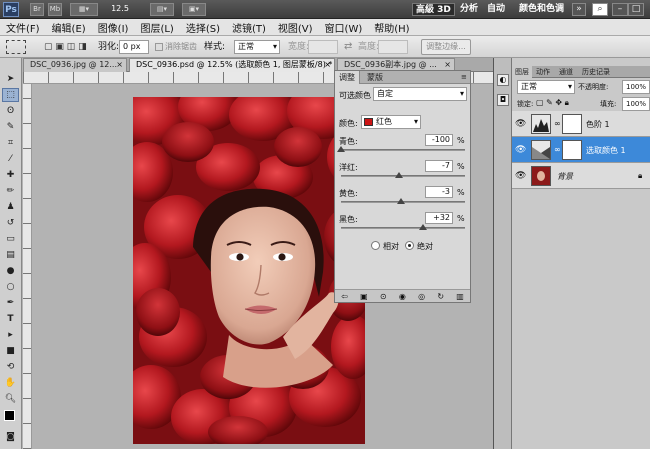 The image size is (650, 449). I want to click on zoom-level: 12.5, so click(120, 9).